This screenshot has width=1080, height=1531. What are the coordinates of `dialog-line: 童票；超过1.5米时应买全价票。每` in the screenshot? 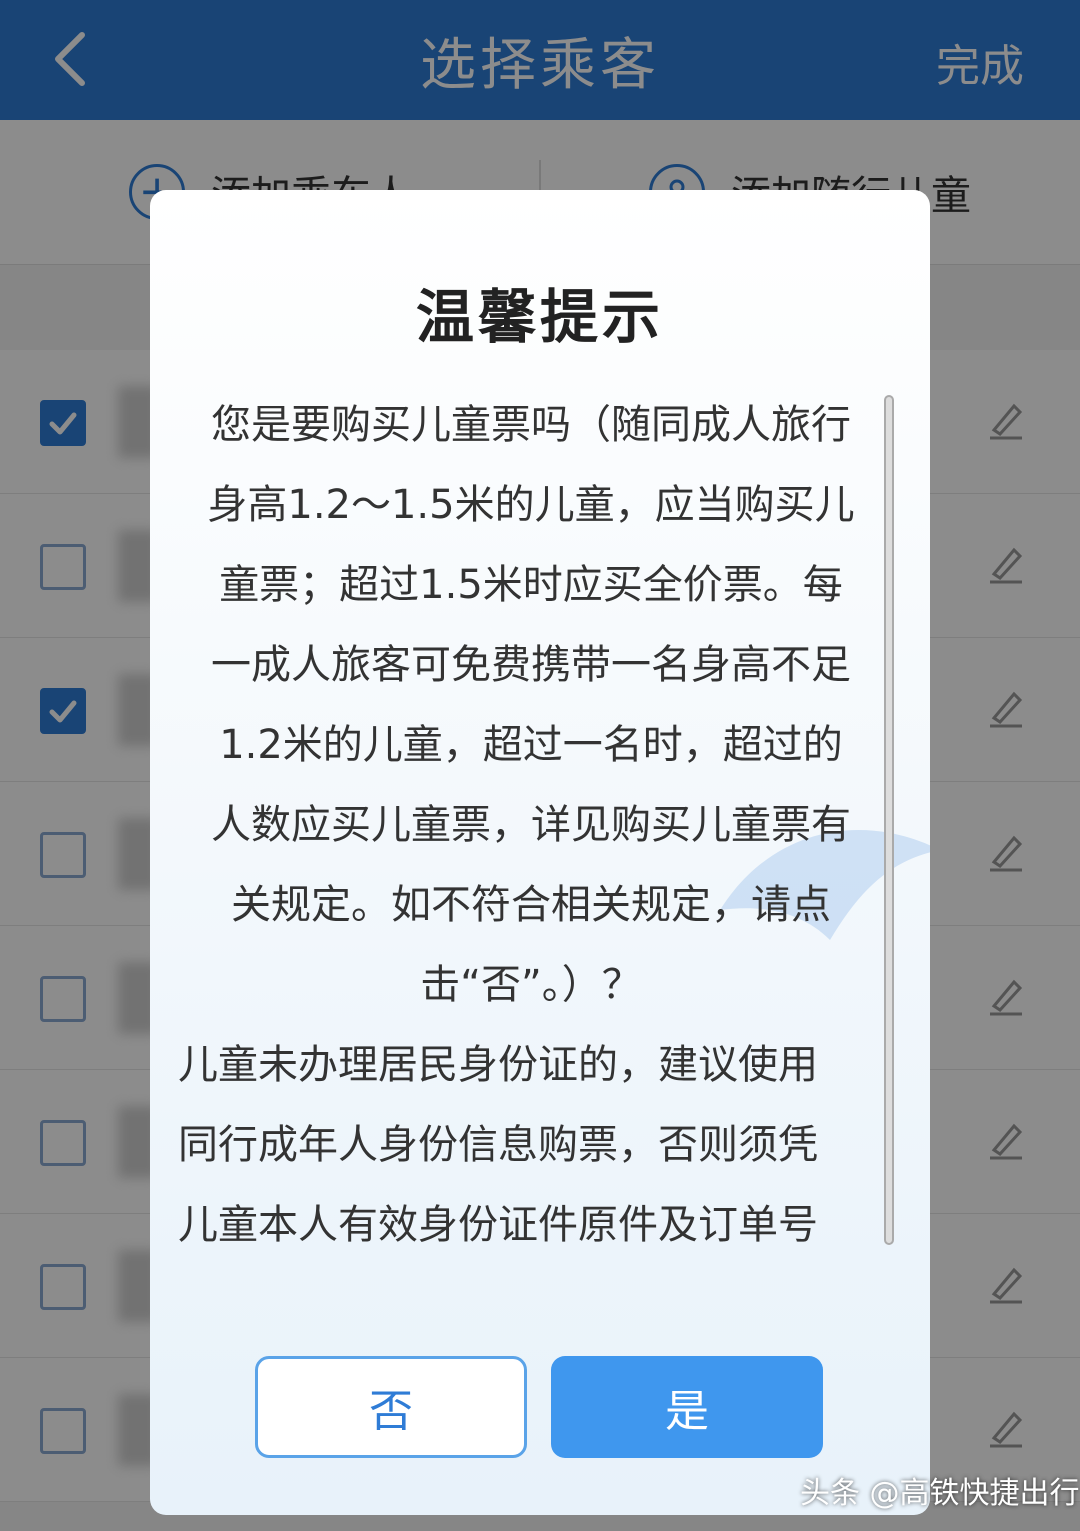 It's located at (531, 585).